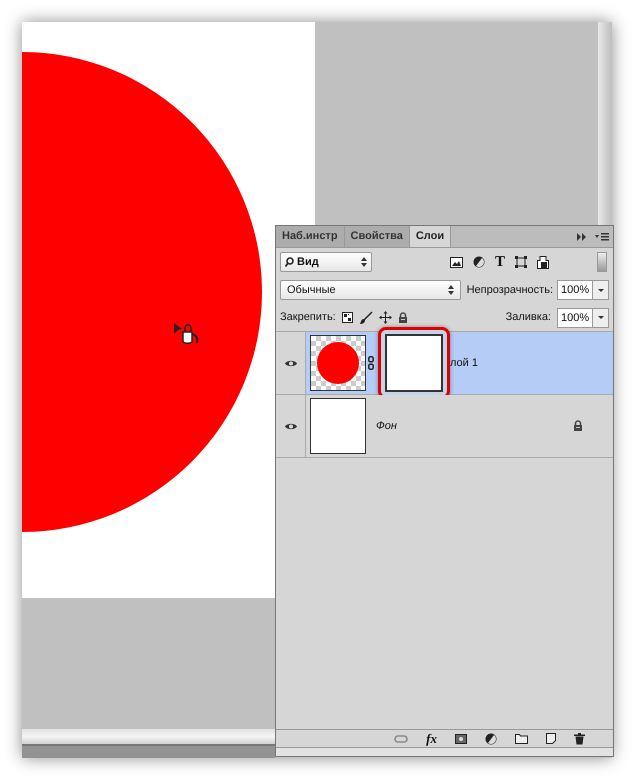 This screenshot has width=636, height=781. What do you see at coordinates (602, 237) in the screenshot?
I see `menu-icon` at bounding box center [602, 237].